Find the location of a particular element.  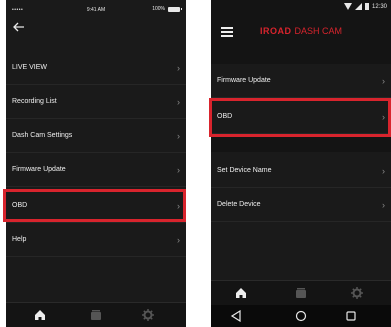

ios-tab-bar is located at coordinates (96, 314).